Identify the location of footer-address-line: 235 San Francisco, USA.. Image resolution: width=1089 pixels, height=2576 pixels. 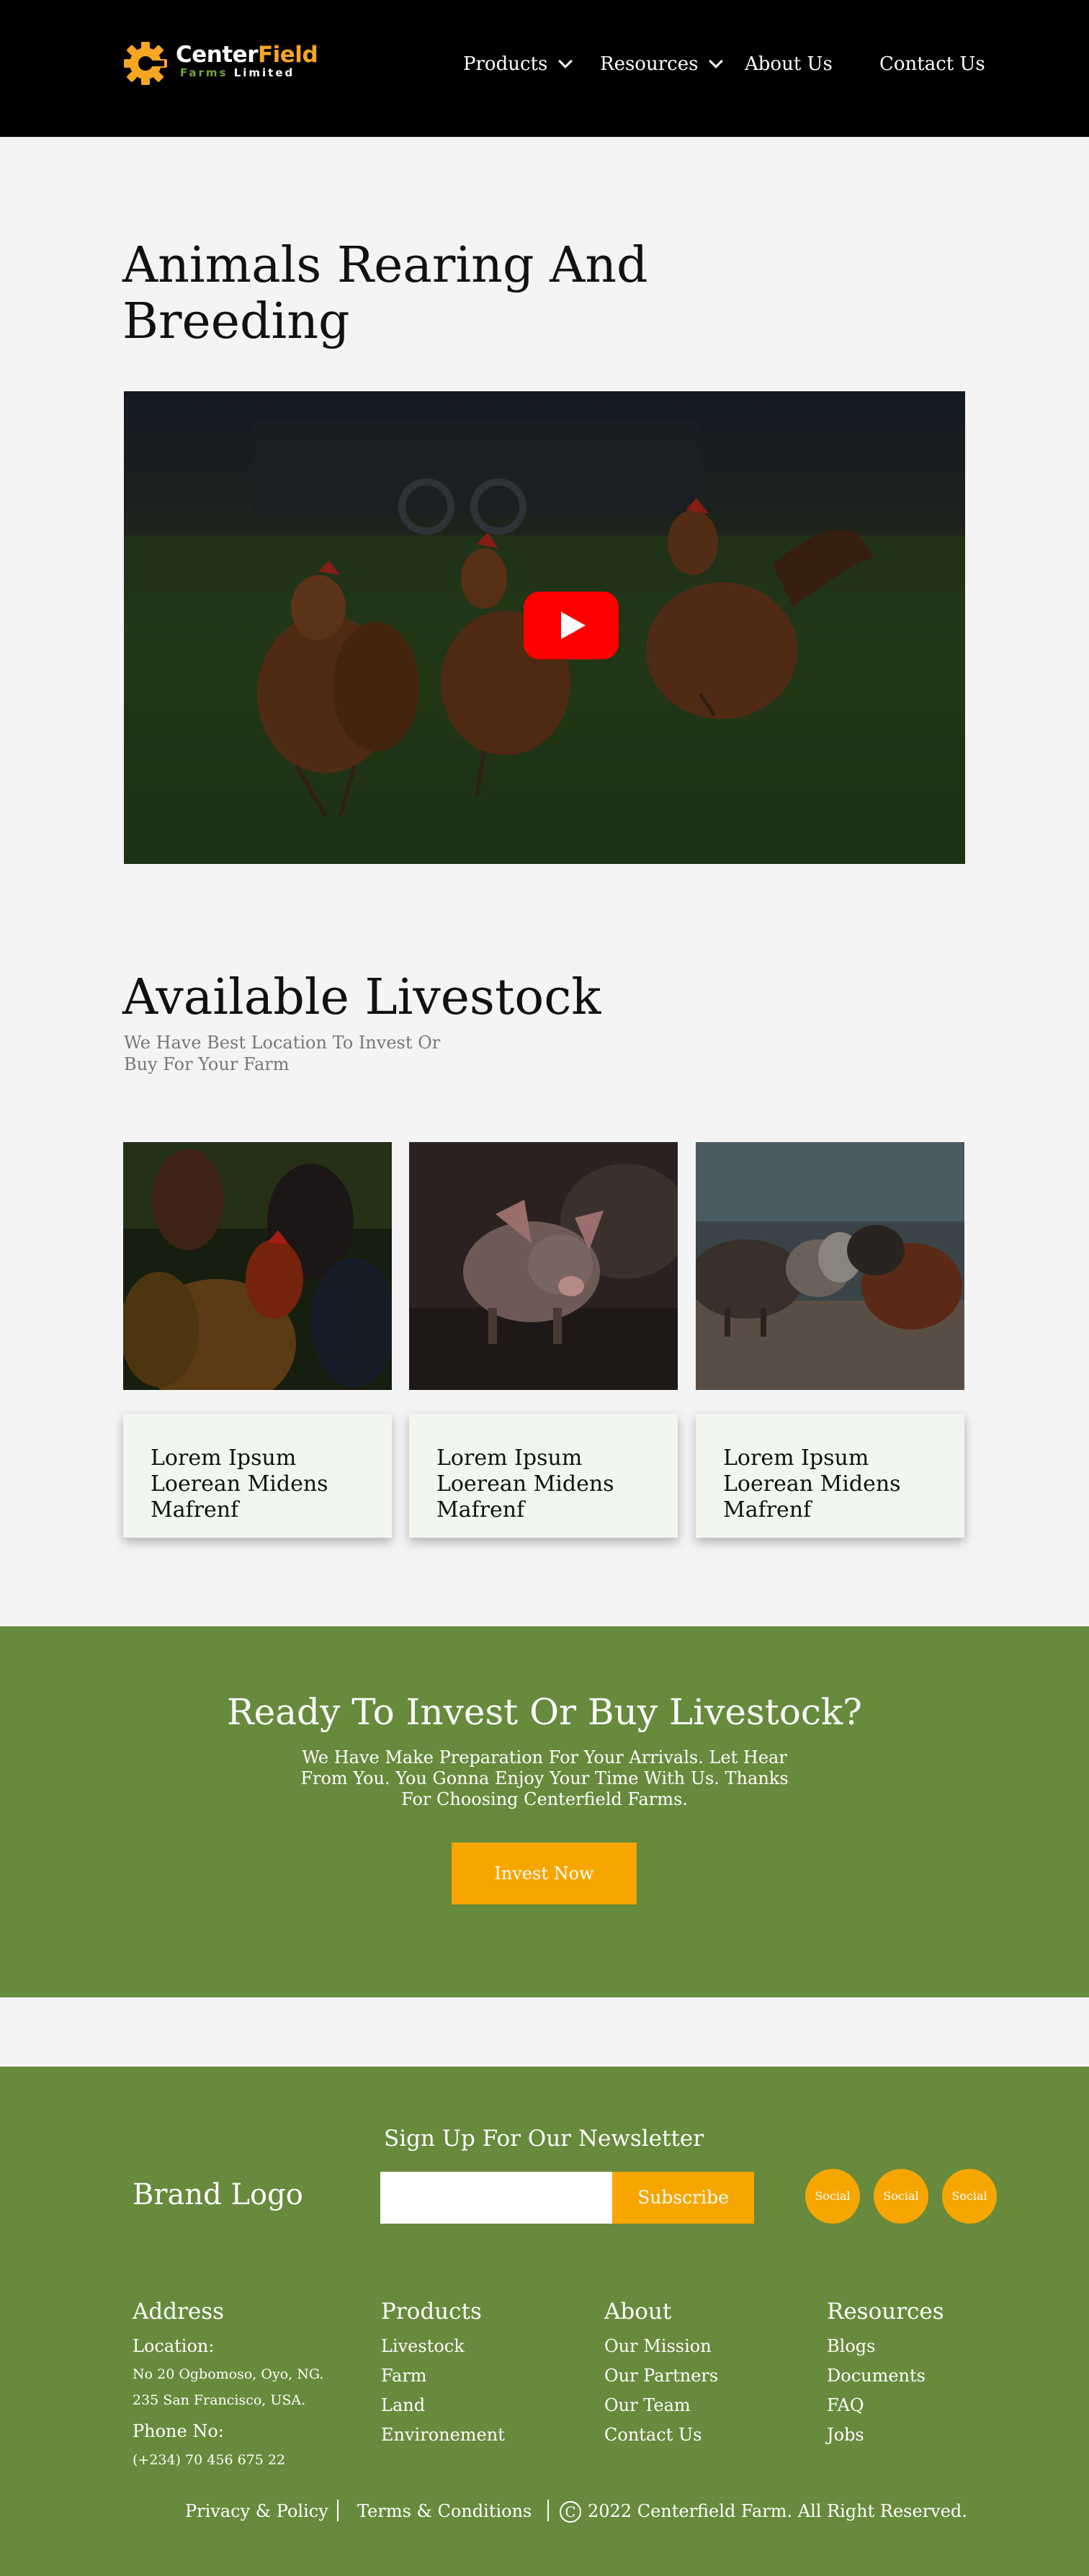
(220, 2400).